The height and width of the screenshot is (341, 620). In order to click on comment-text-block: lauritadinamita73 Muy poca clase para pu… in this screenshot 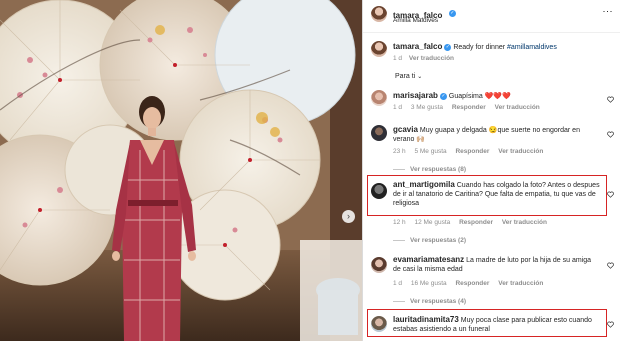, I will do `click(495, 324)`.